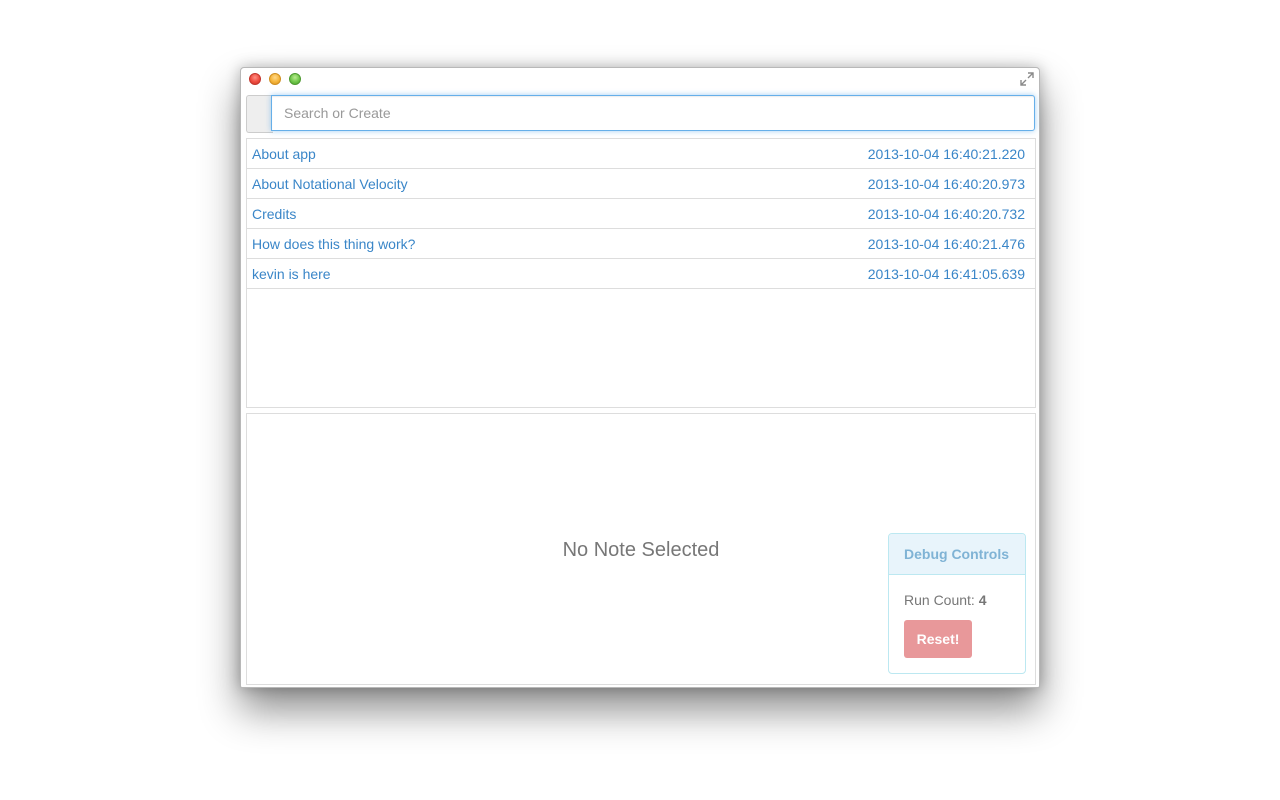 Image resolution: width=1280 pixels, height=800 pixels. I want to click on search-input, so click(653, 113).